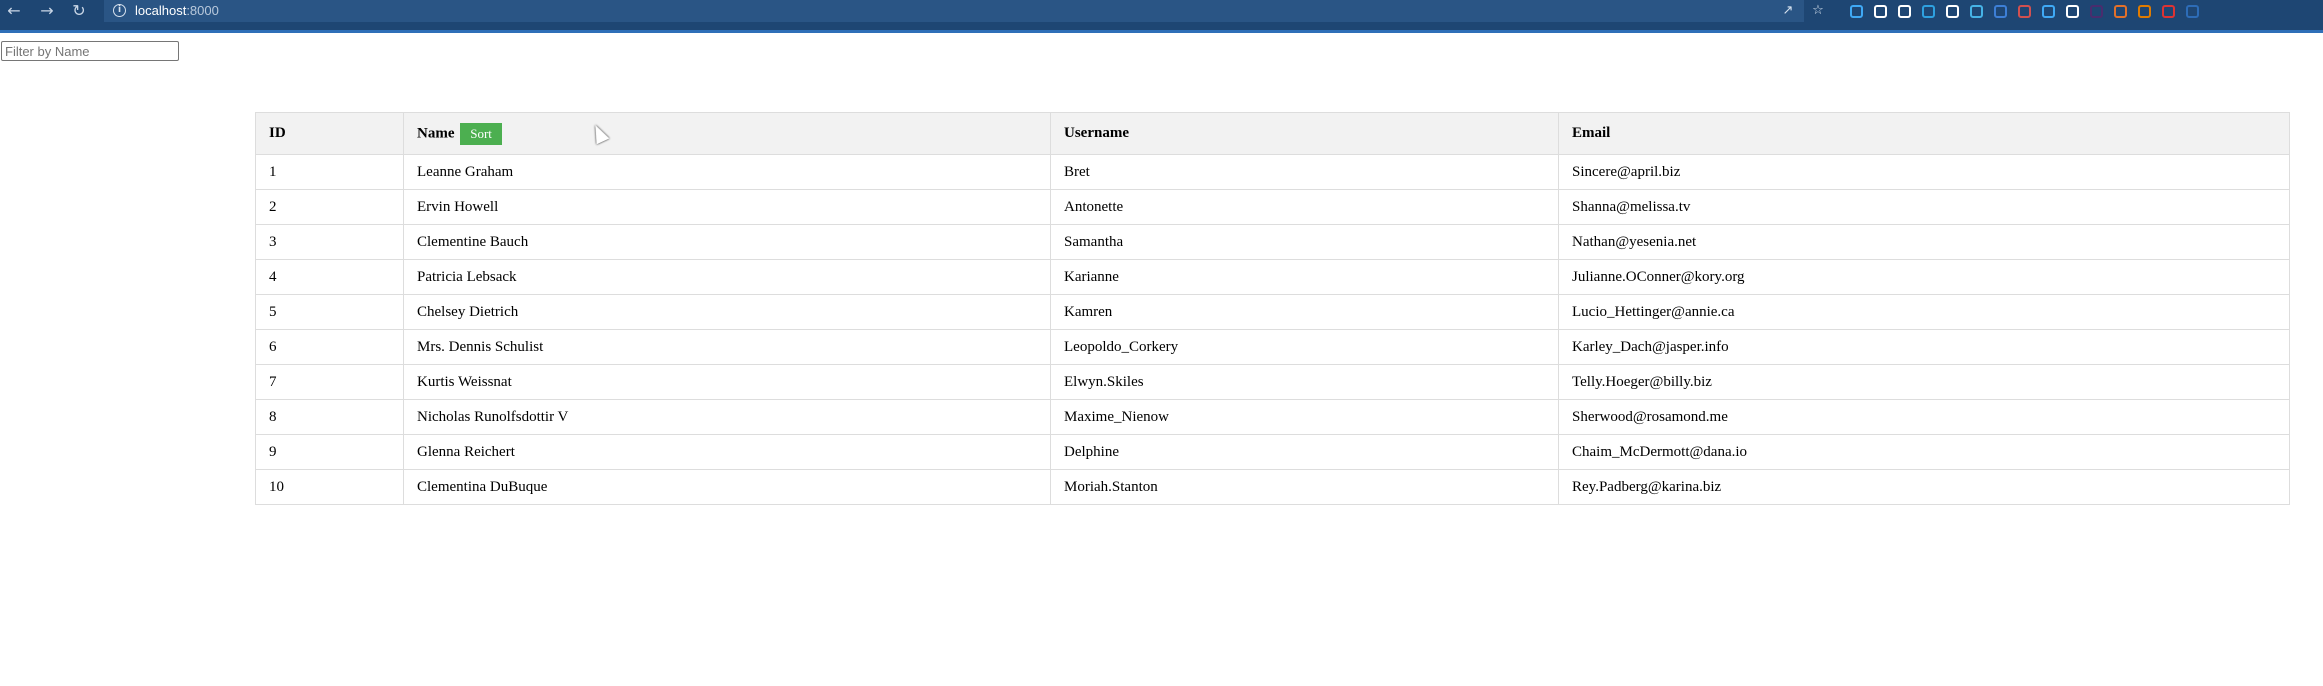  Describe the element at coordinates (1818, 11) in the screenshot. I see `bookmark-star-icon: ☆` at that location.